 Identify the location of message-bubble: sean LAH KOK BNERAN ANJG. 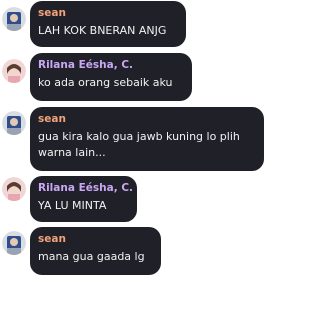
(108, 24).